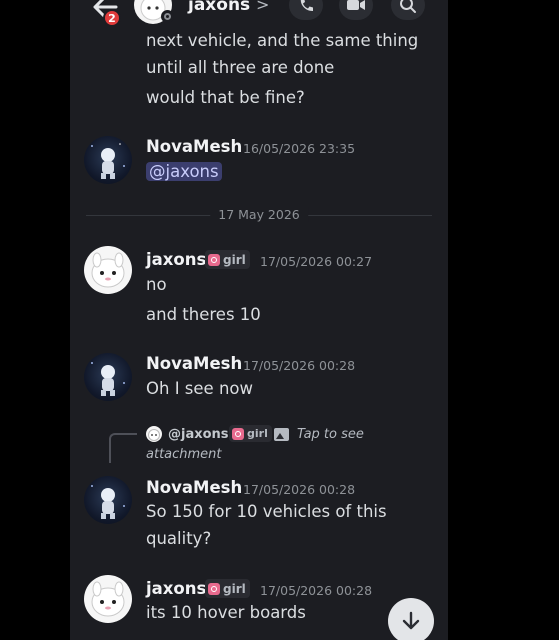  I want to click on message-line: would that be fine?, so click(225, 97).